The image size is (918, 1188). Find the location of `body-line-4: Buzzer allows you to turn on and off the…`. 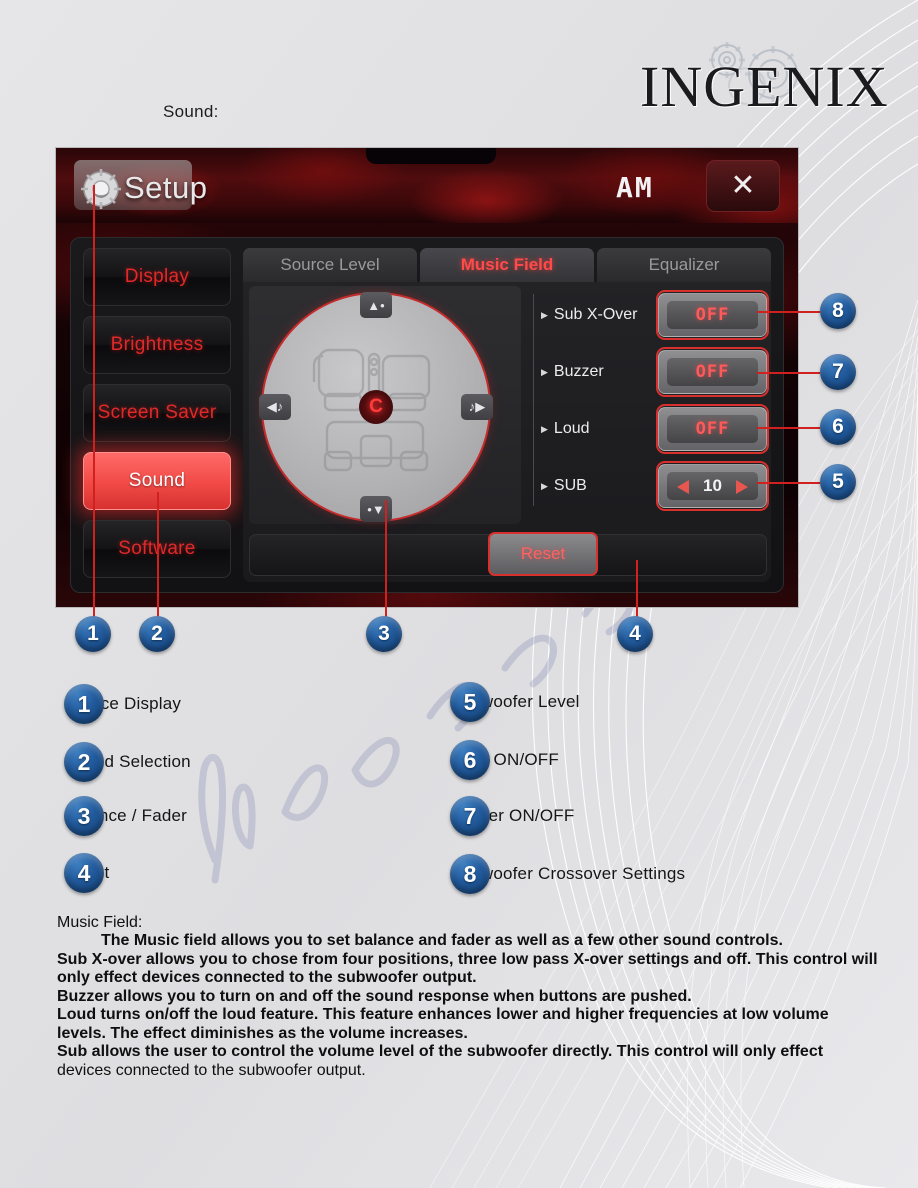

body-line-4: Buzzer allows you to turn on and off the… is located at coordinates (374, 996).